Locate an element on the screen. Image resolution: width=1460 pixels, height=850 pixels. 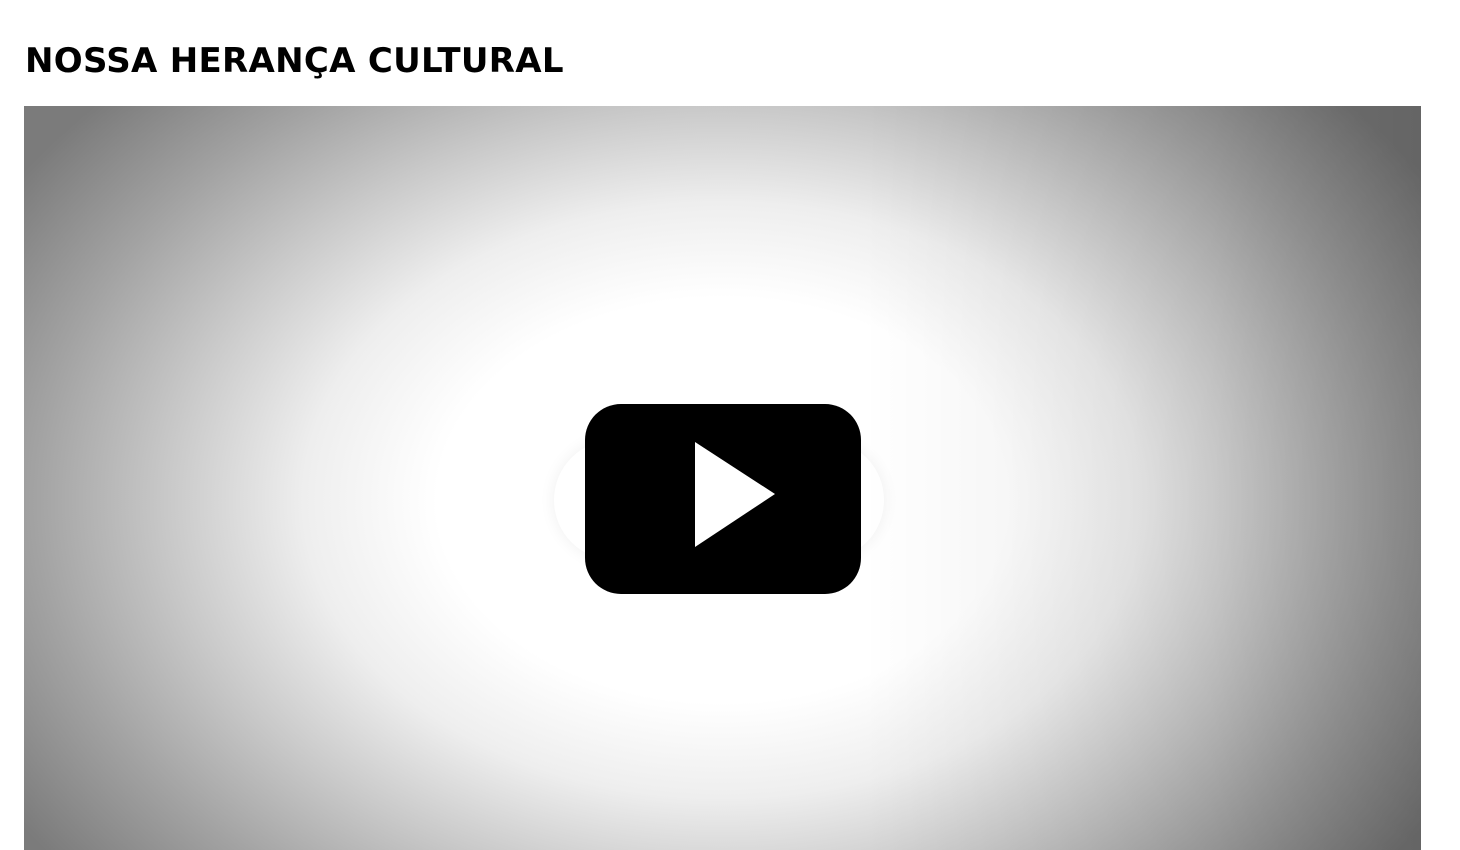
play-icon is located at coordinates (735, 494).